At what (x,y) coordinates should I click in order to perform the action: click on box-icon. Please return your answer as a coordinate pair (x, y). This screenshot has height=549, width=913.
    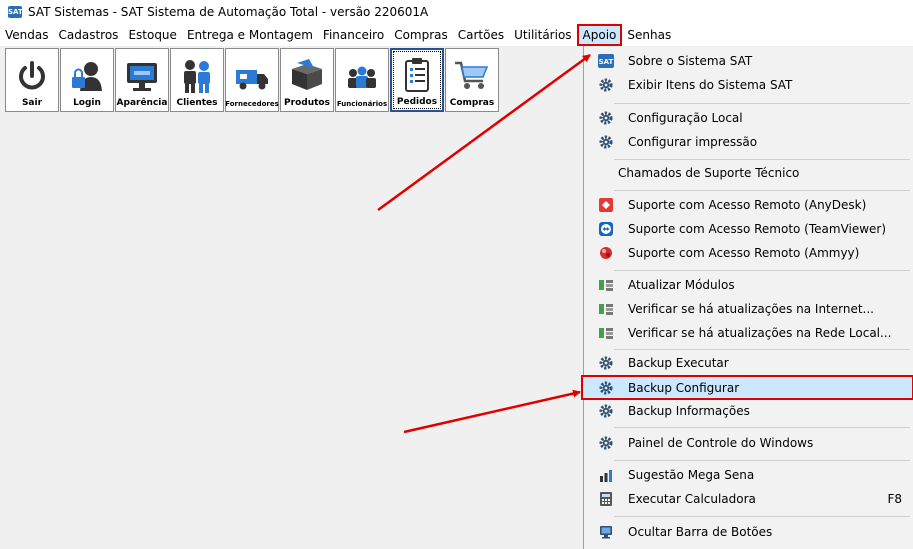
    Looking at the image, I should click on (307, 76).